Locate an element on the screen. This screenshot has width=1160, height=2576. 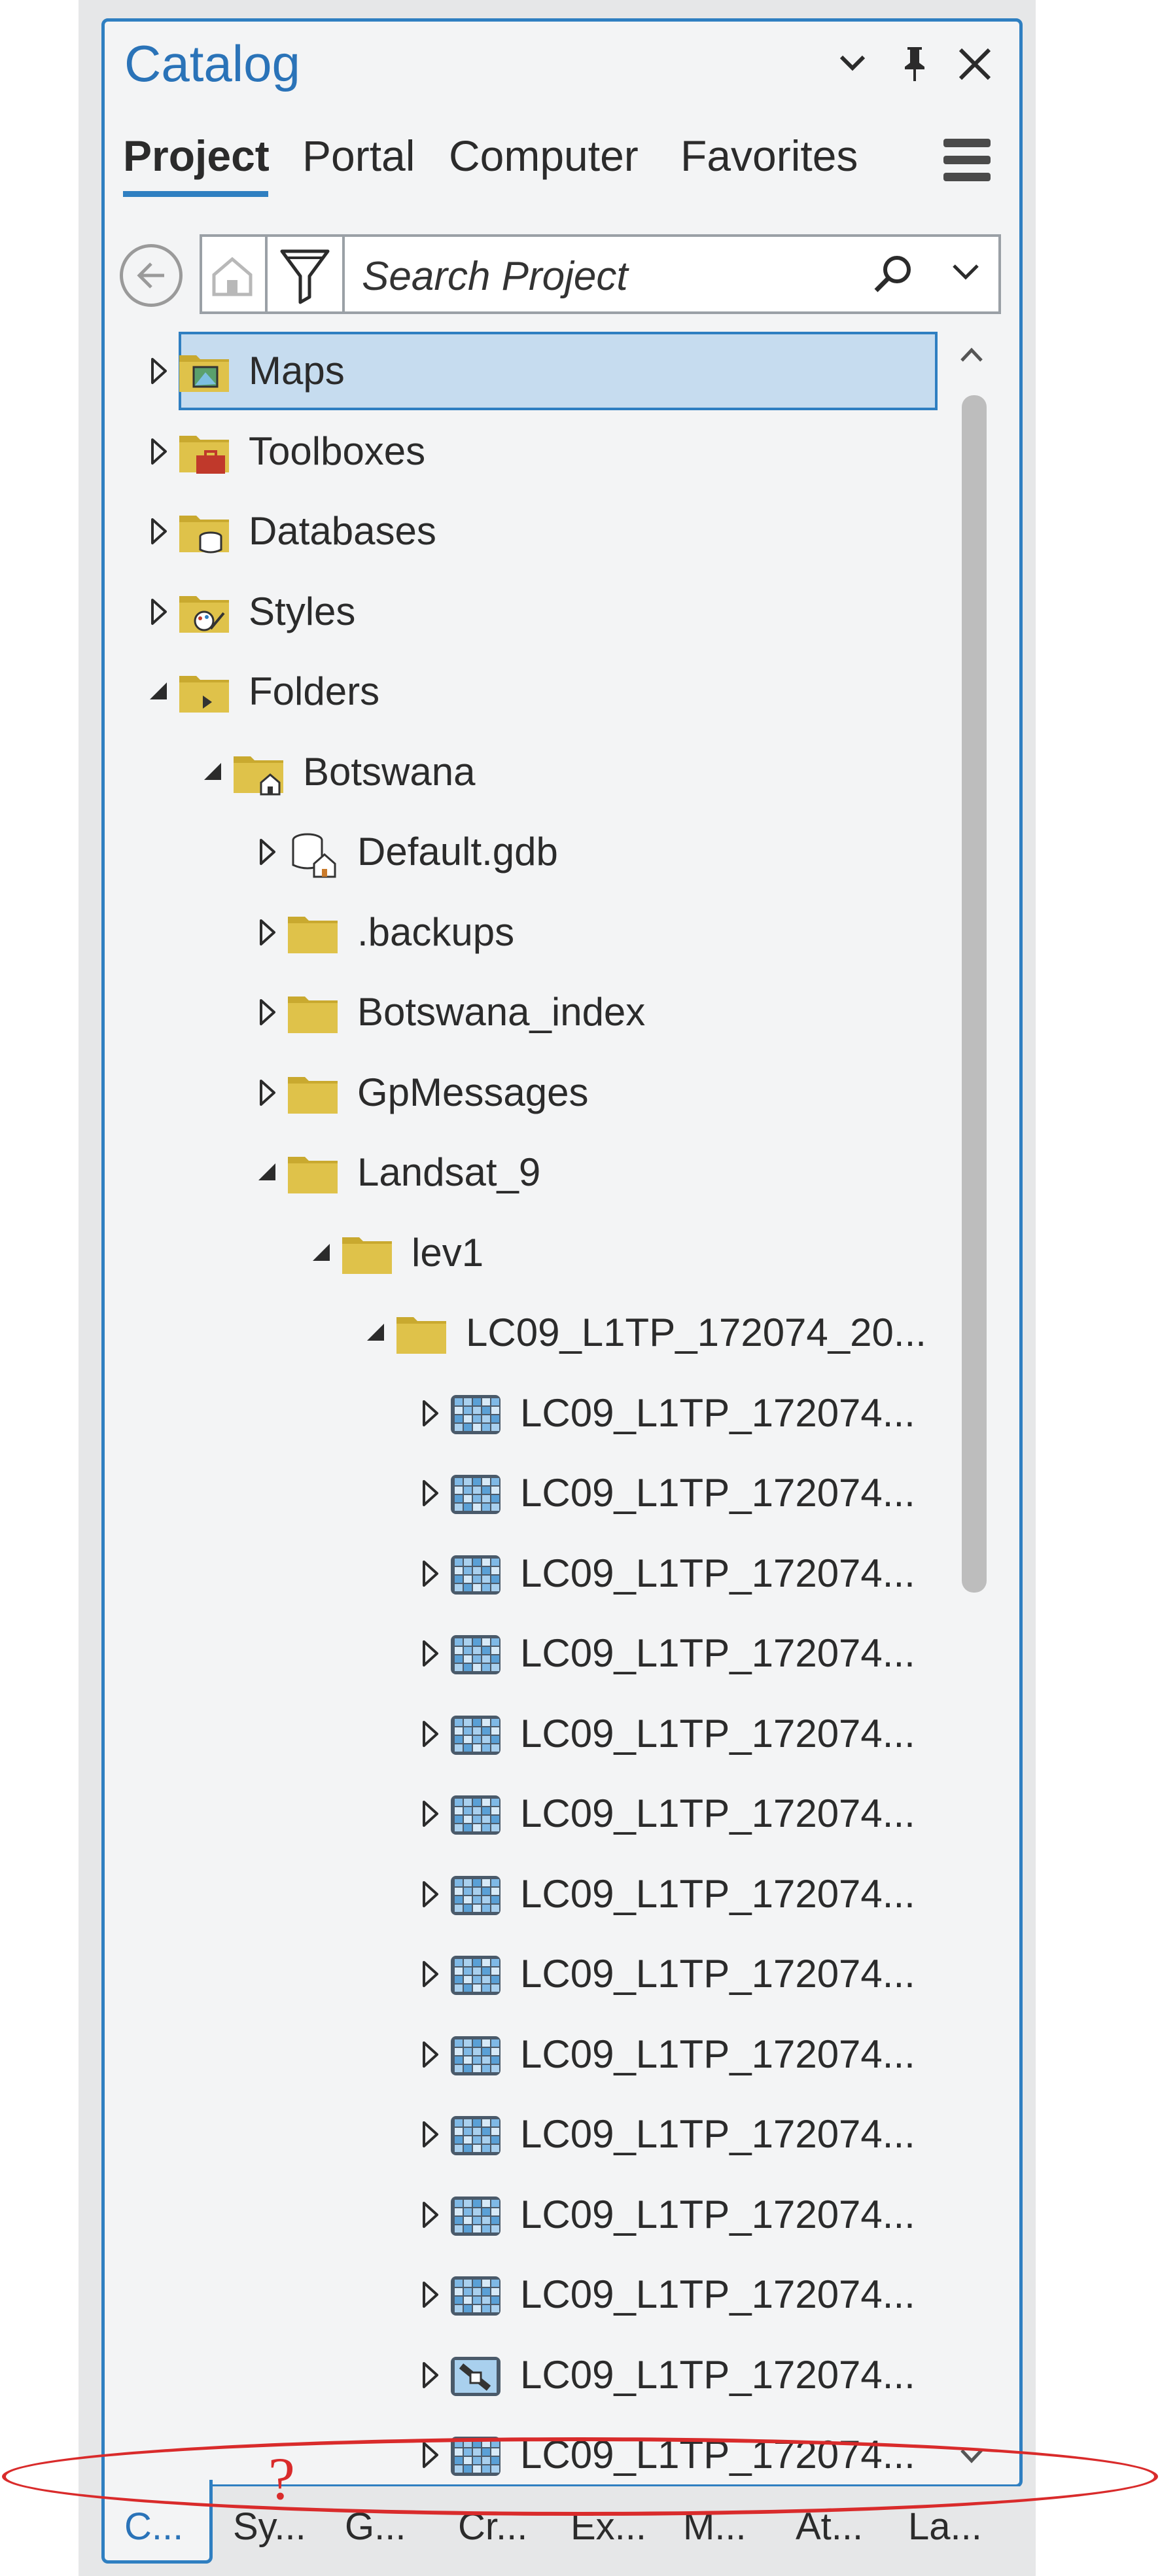
home-button is located at coordinates (232, 274).